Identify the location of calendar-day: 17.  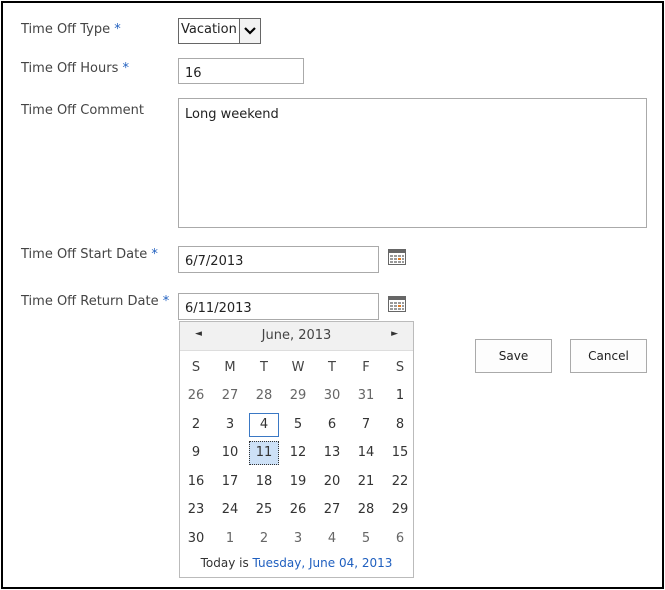
(230, 482).